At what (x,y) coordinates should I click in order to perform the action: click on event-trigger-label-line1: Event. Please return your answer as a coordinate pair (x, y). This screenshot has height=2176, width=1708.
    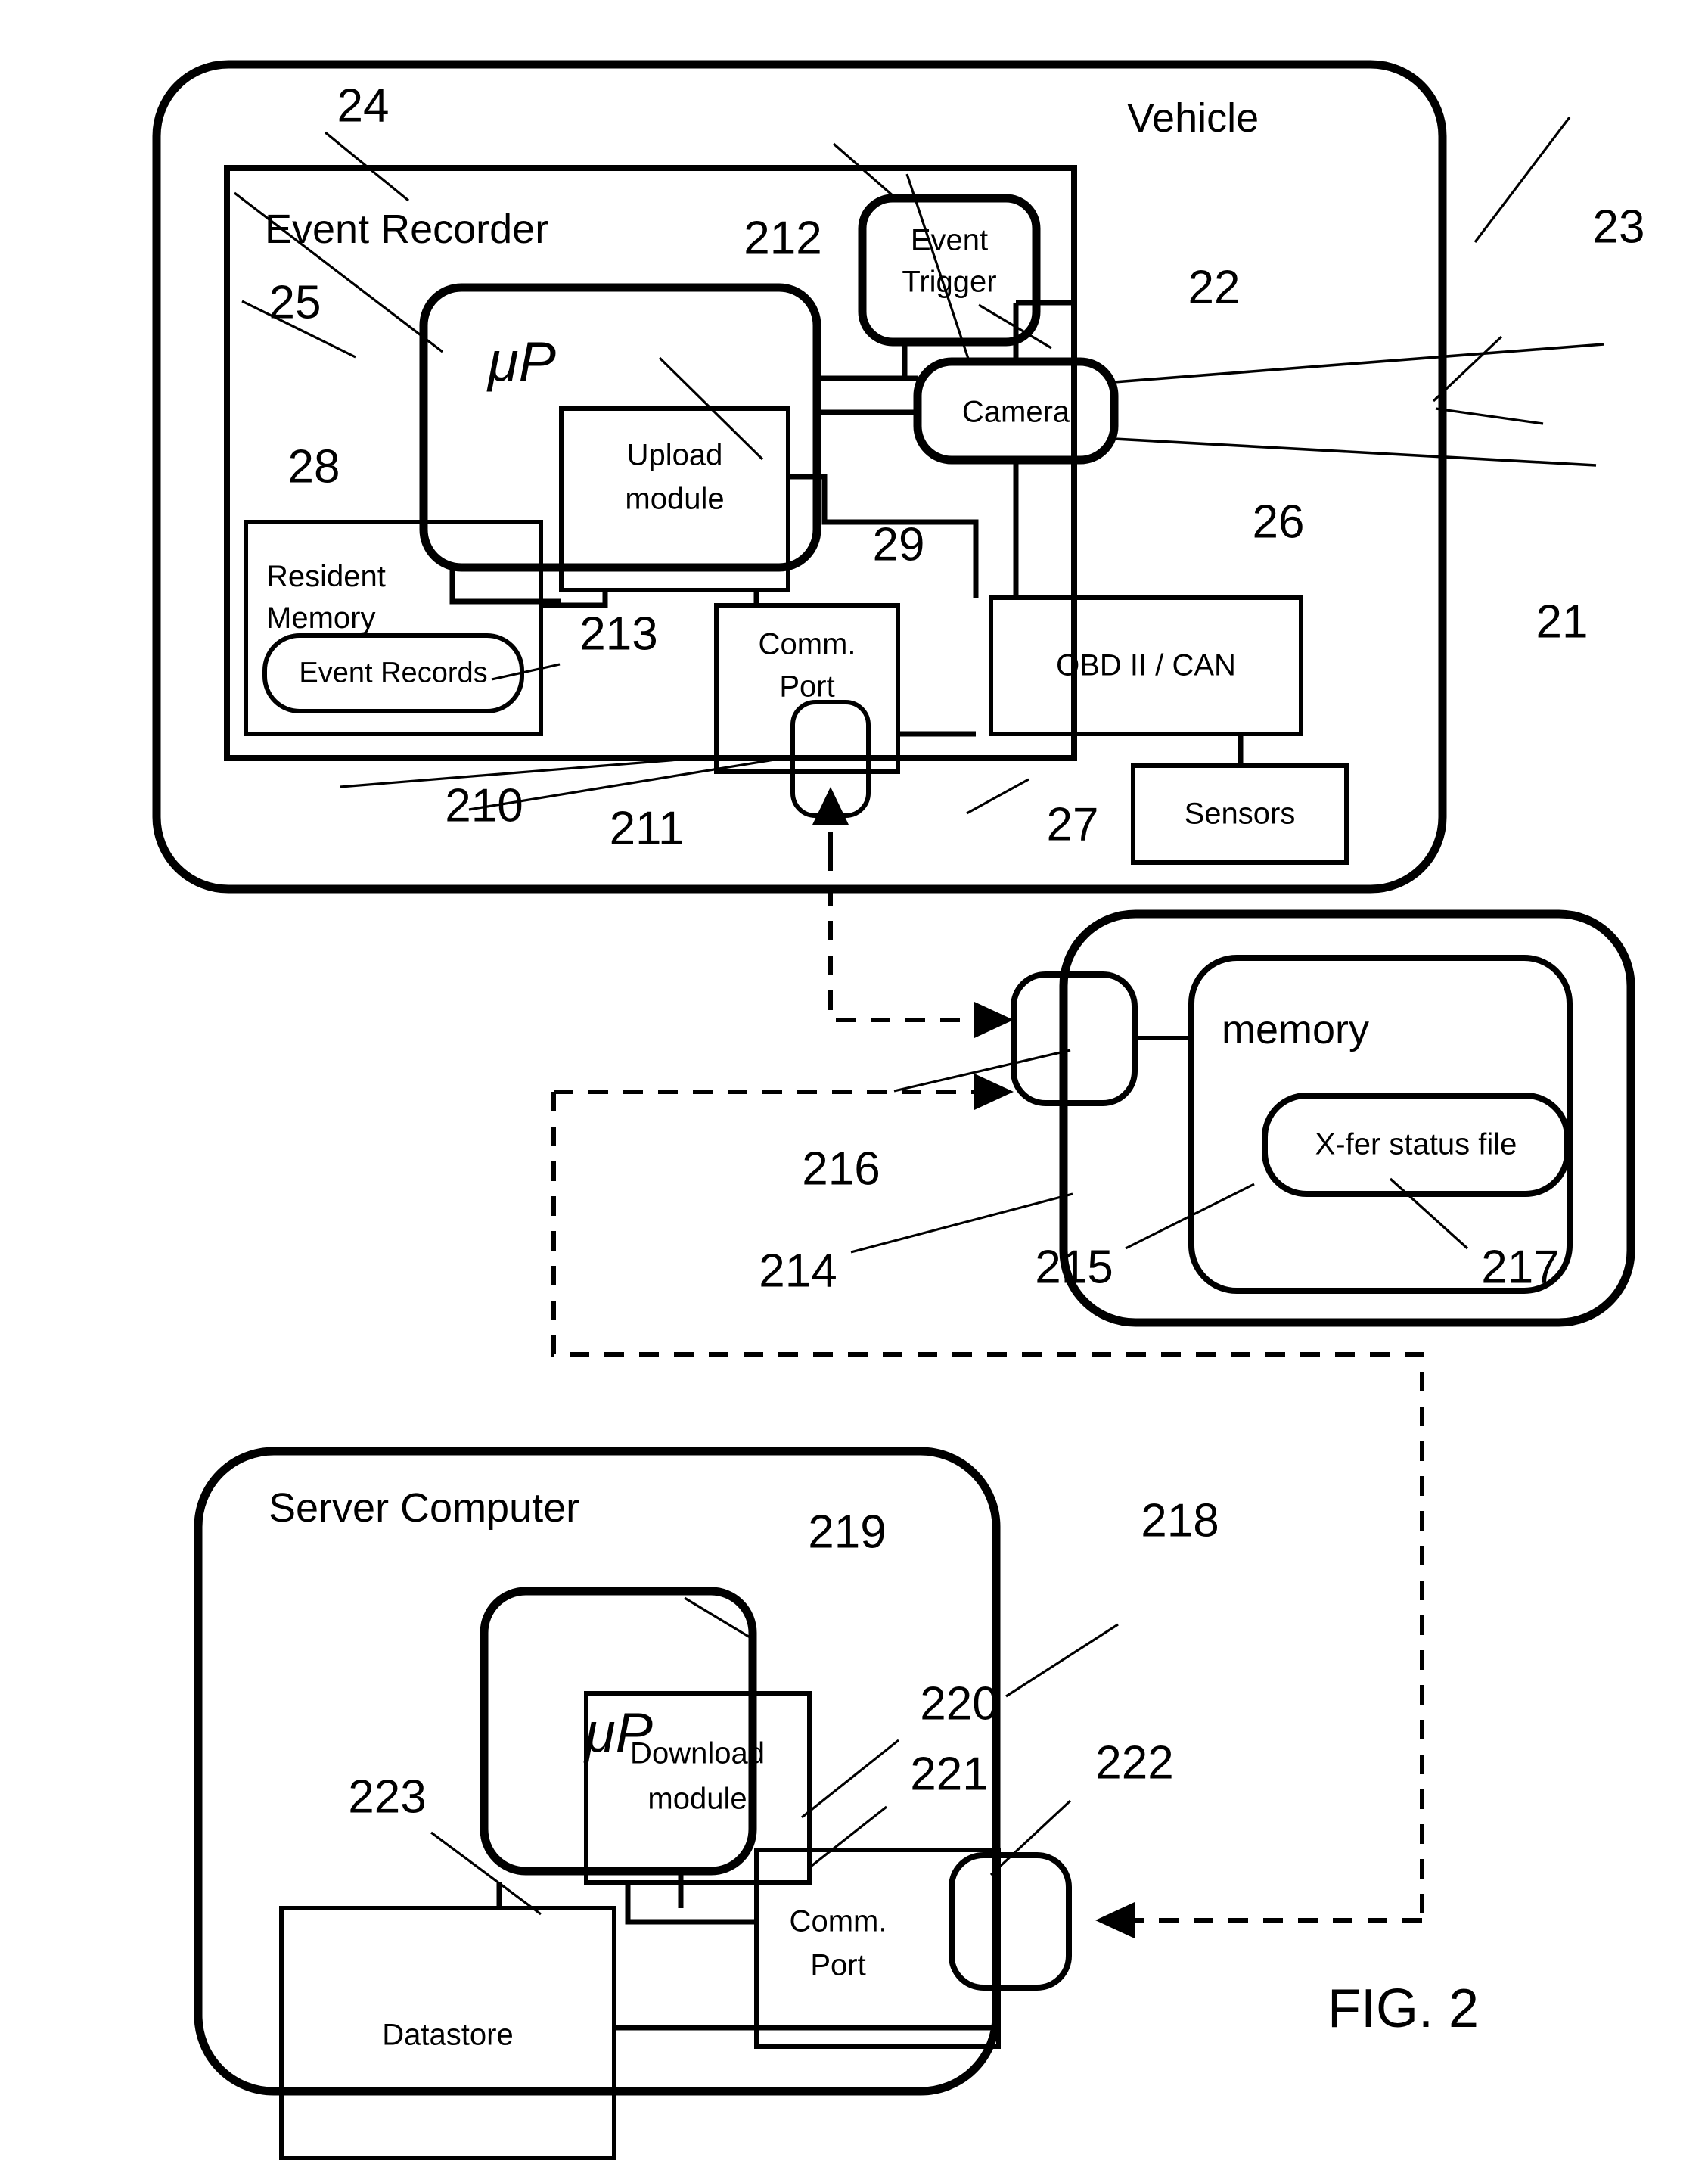
    Looking at the image, I should click on (949, 240).